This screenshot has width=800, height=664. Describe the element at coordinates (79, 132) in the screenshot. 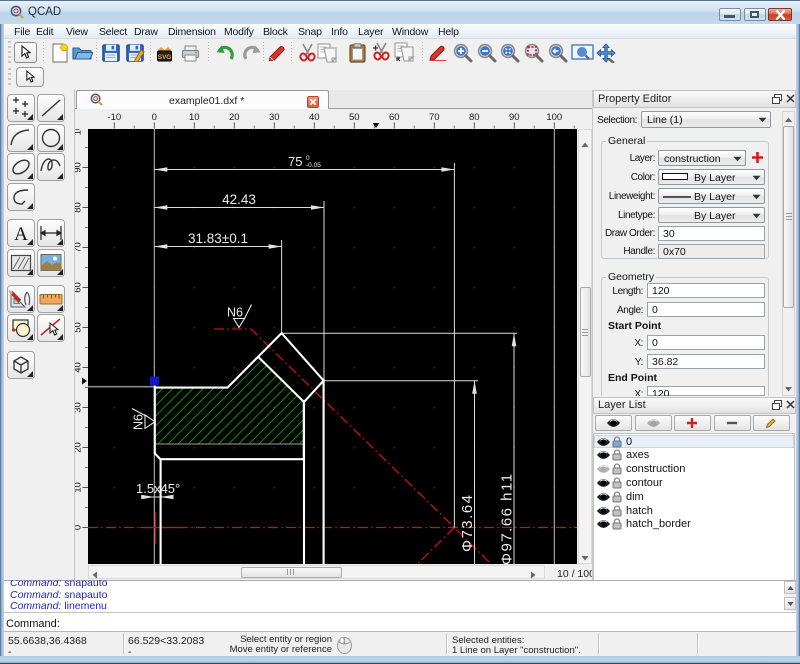

I see `svg-text: 100` at that location.